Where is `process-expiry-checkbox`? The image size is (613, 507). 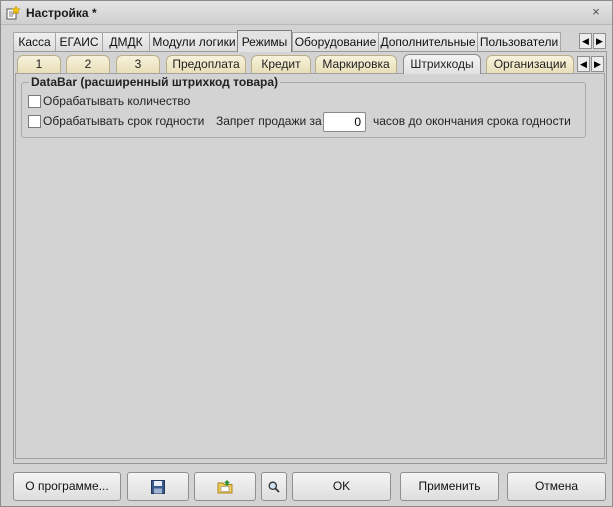
process-expiry-checkbox is located at coordinates (34, 121).